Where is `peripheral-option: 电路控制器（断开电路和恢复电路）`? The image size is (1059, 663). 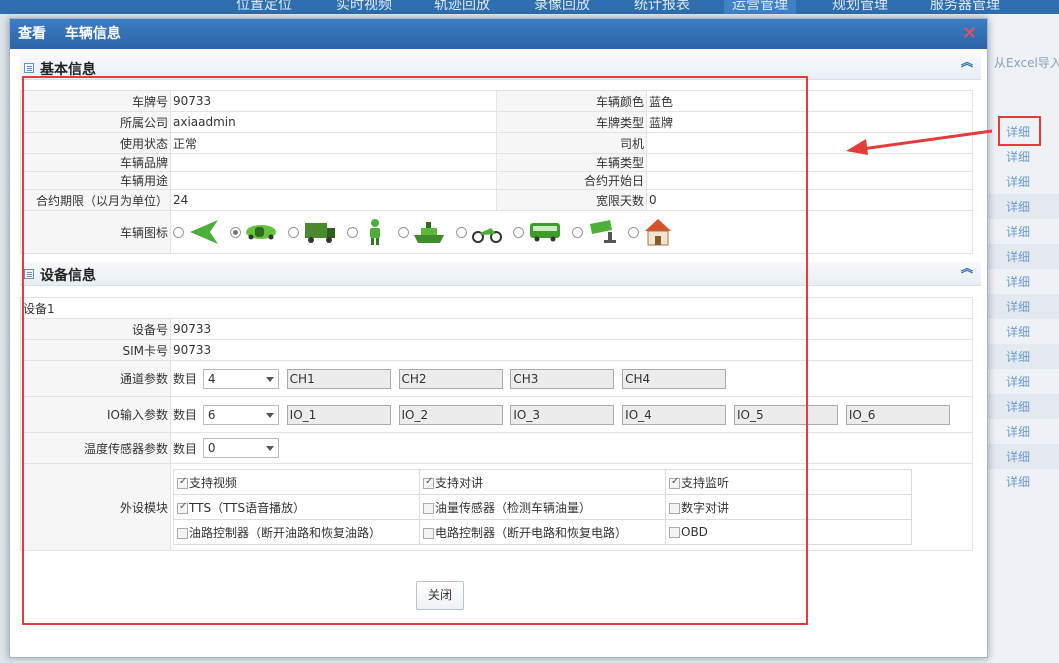
peripheral-option: 电路控制器（断开电路和恢复电路） is located at coordinates (542, 532).